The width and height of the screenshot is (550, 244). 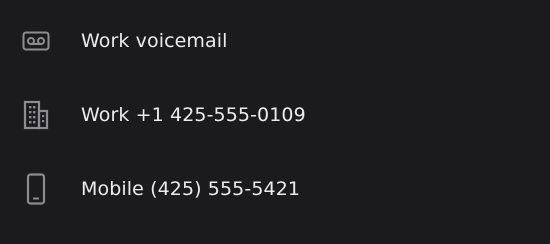 What do you see at coordinates (36, 115) in the screenshot?
I see `business-building-icon` at bounding box center [36, 115].